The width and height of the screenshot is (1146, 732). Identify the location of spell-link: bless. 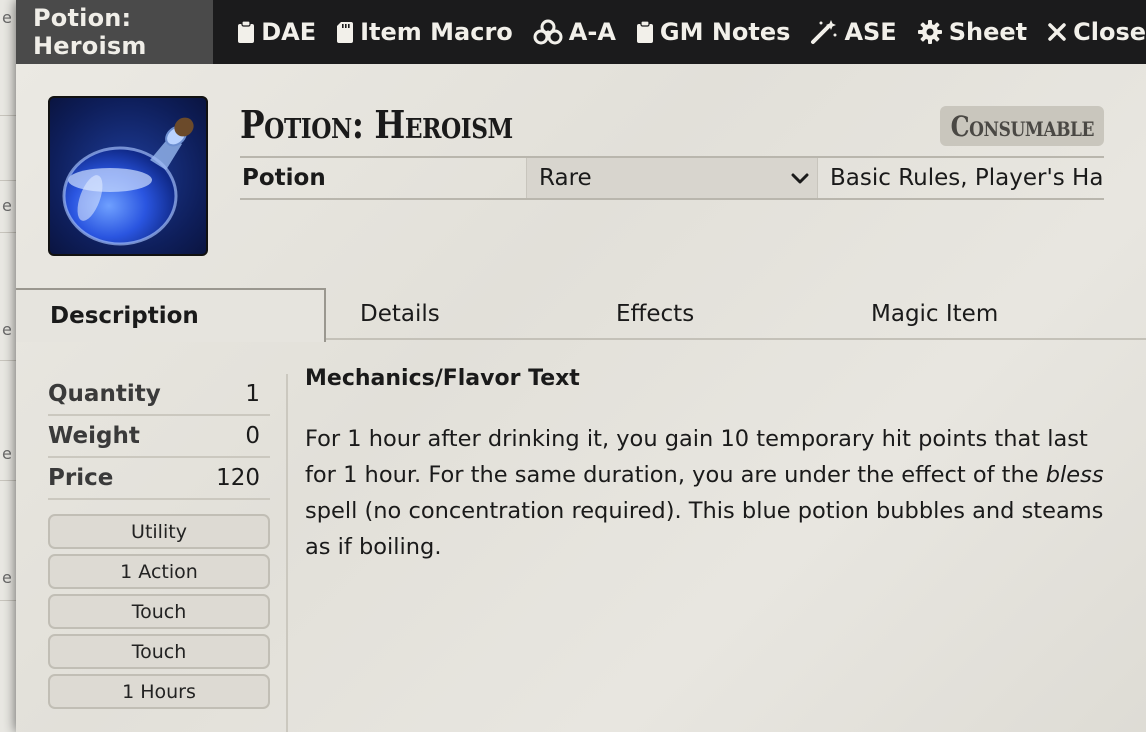
(1074, 475).